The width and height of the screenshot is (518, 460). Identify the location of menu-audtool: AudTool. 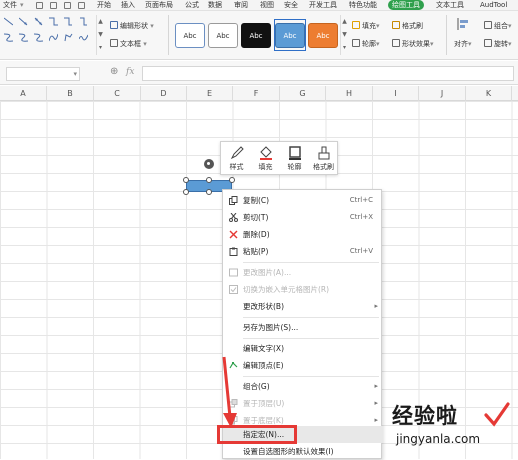
(493, 5).